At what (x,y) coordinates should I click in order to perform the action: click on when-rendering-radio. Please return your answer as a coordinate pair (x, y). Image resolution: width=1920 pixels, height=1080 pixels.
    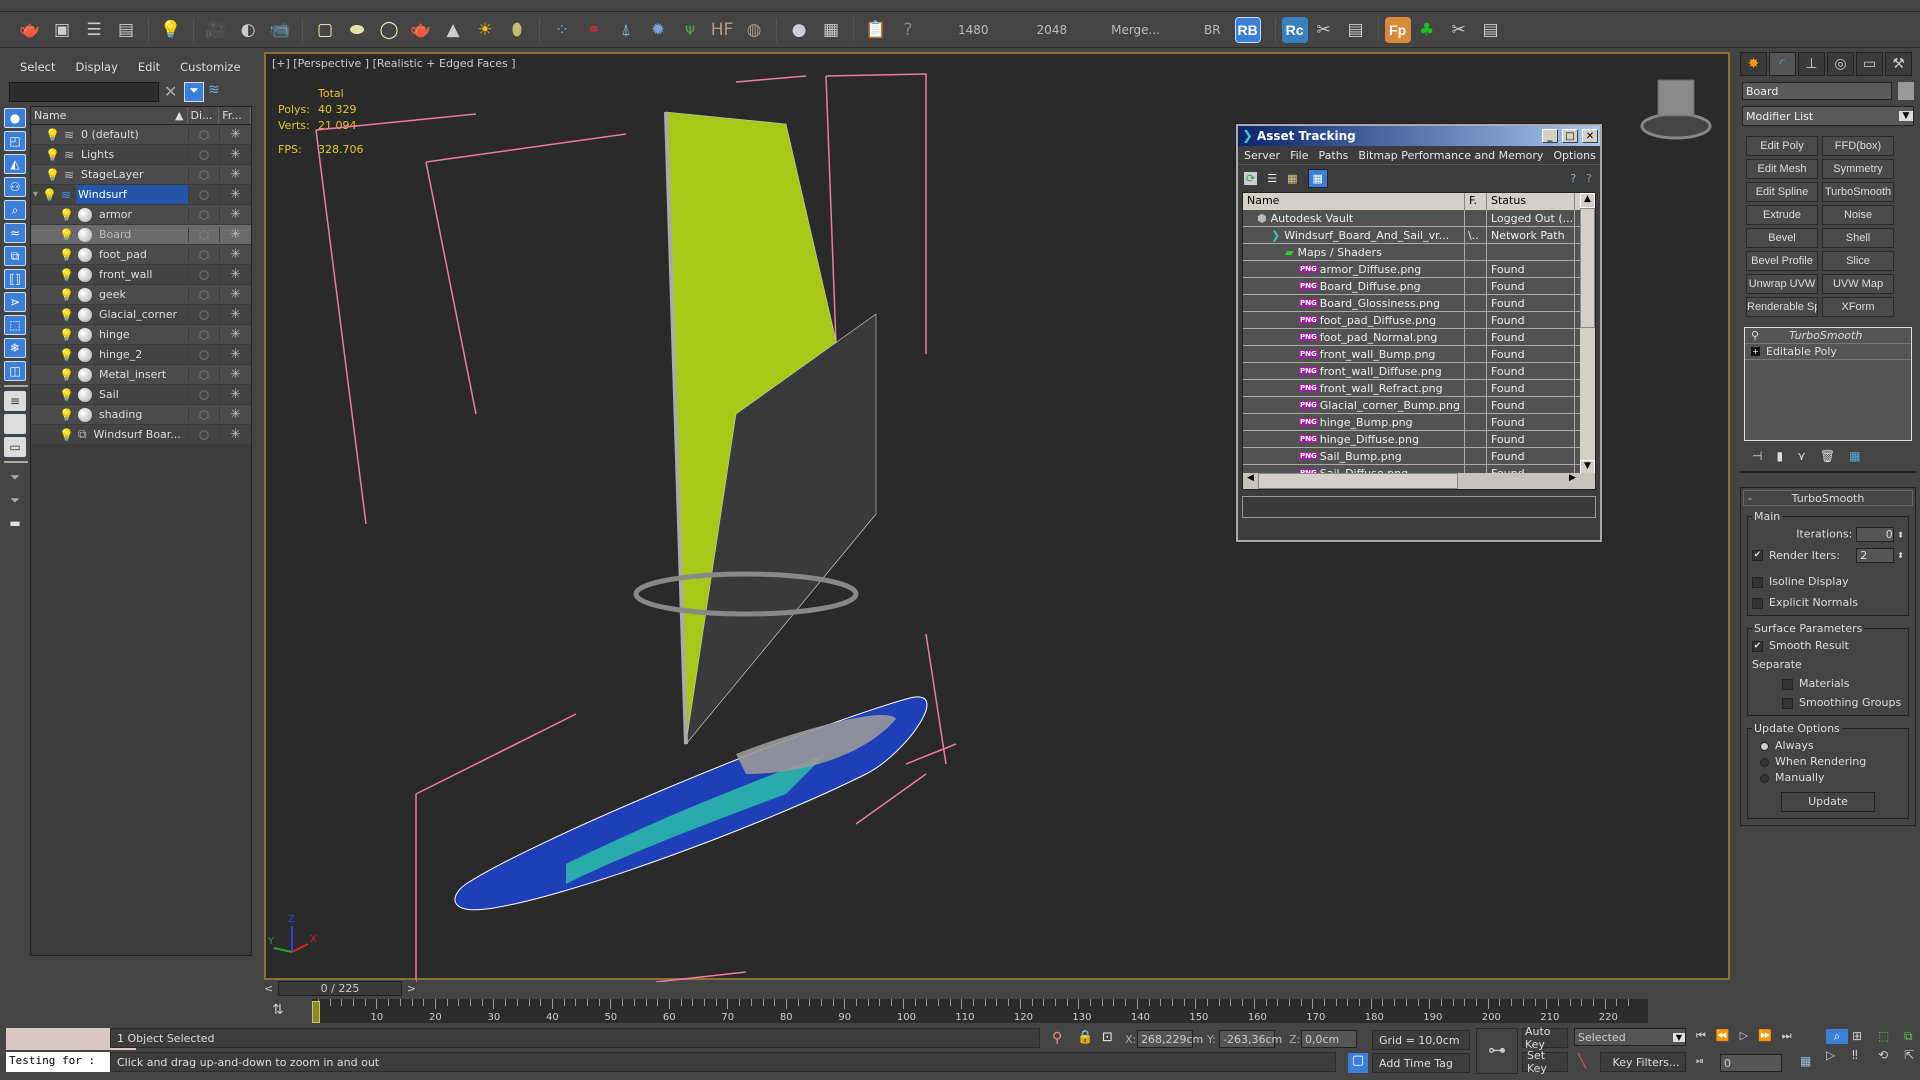
    Looking at the image, I should click on (1764, 762).